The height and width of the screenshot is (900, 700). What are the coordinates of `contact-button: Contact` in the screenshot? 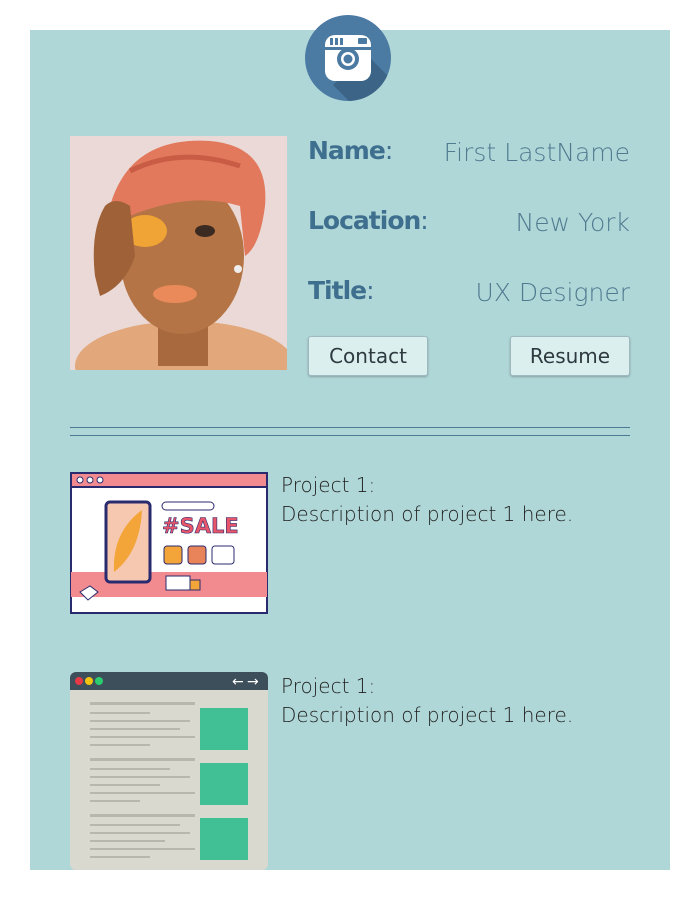 It's located at (368, 356).